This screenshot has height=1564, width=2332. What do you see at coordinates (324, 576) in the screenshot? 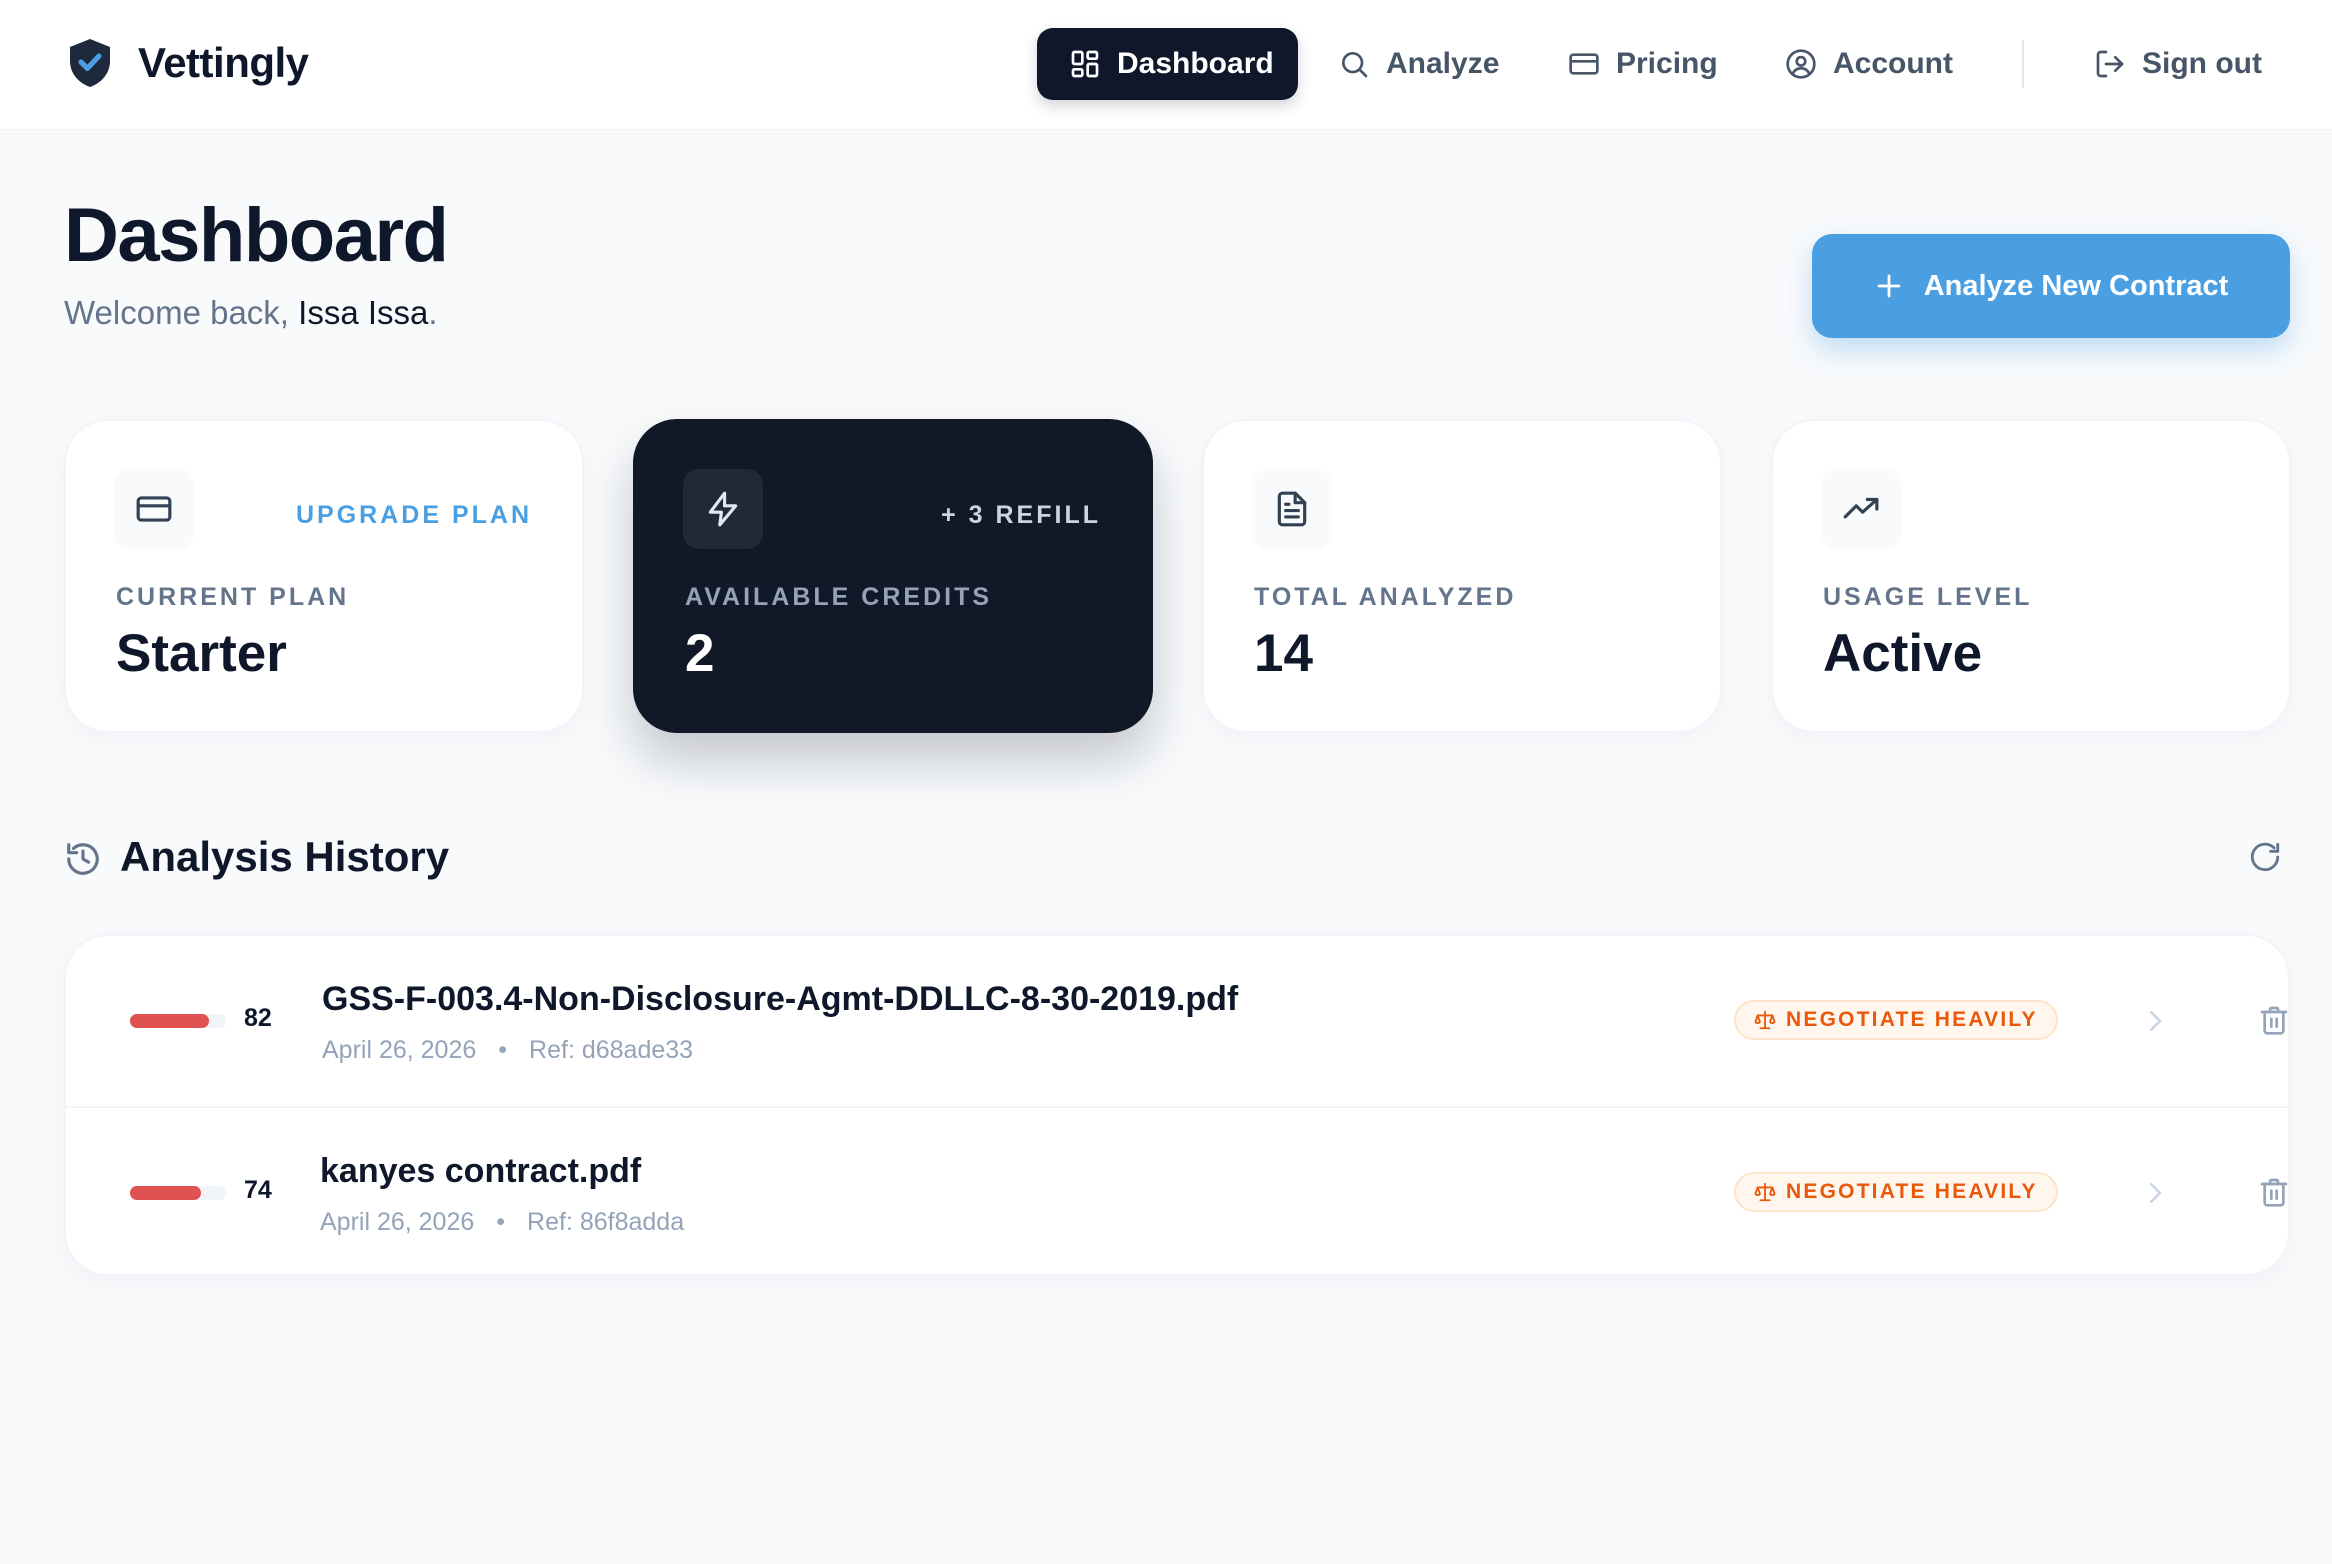
I see `current-plan-card: UPGRADE PLAN CURRENT PLAN Starter` at bounding box center [324, 576].